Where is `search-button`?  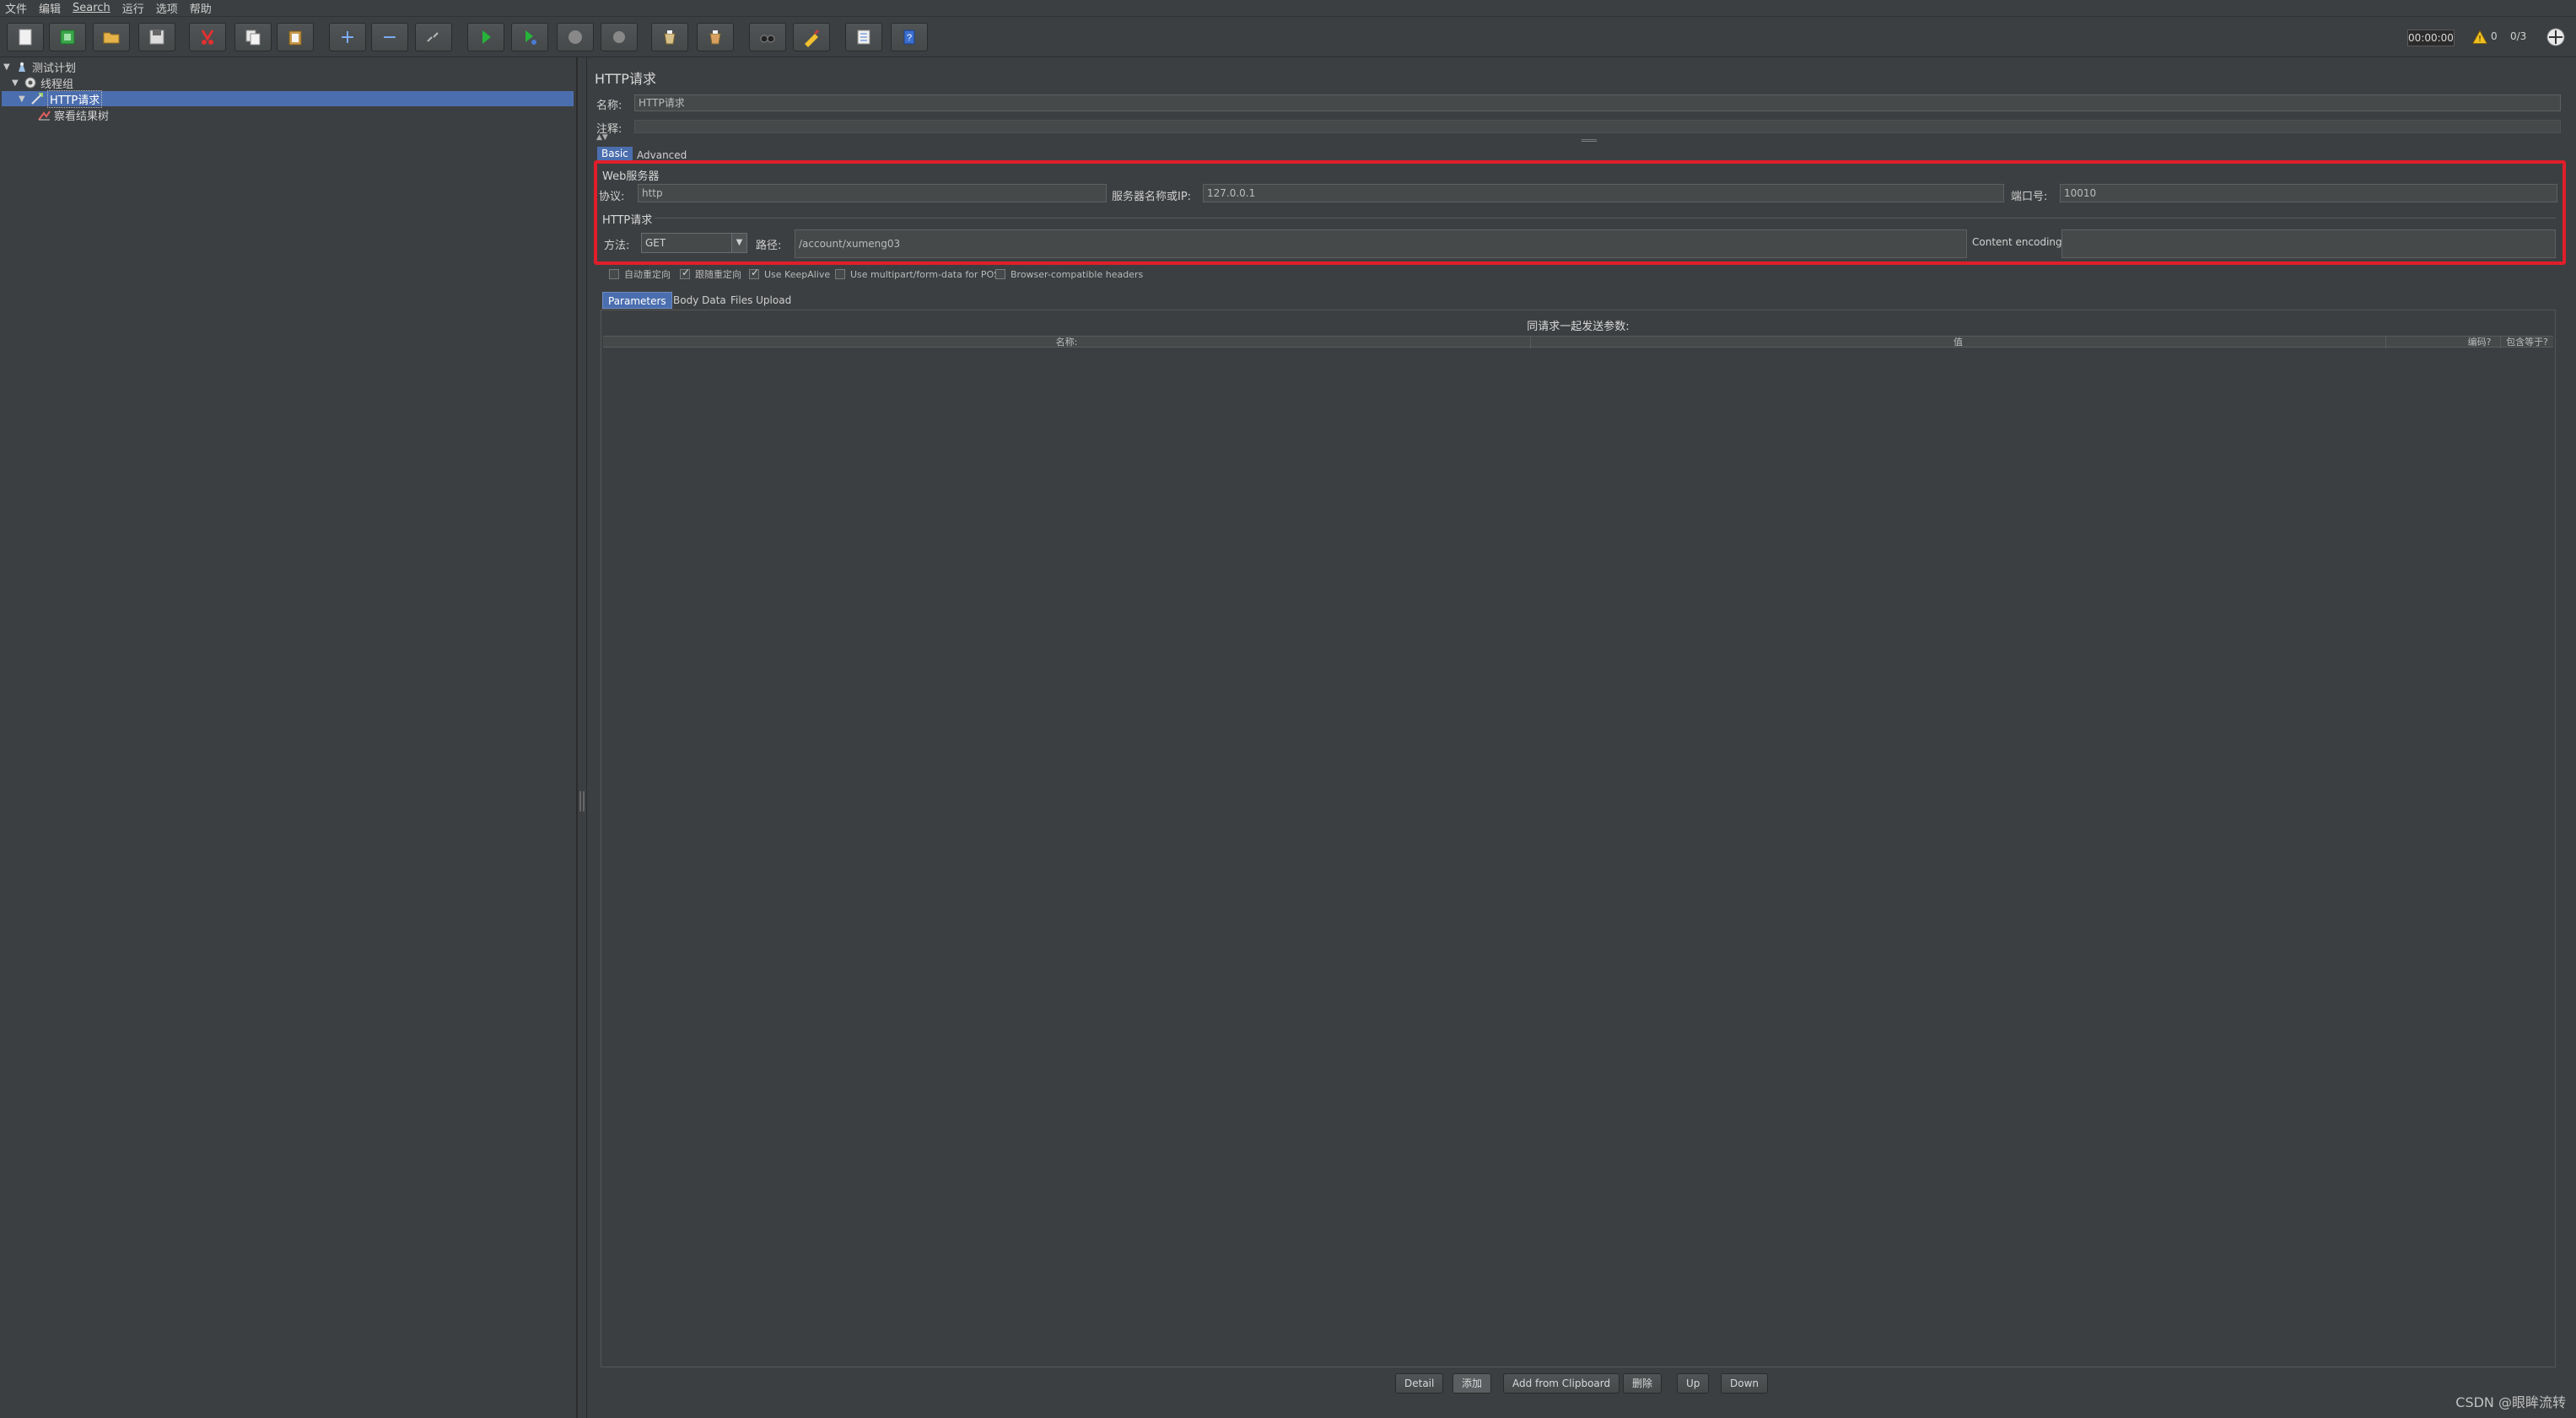
search-button is located at coordinates (767, 37).